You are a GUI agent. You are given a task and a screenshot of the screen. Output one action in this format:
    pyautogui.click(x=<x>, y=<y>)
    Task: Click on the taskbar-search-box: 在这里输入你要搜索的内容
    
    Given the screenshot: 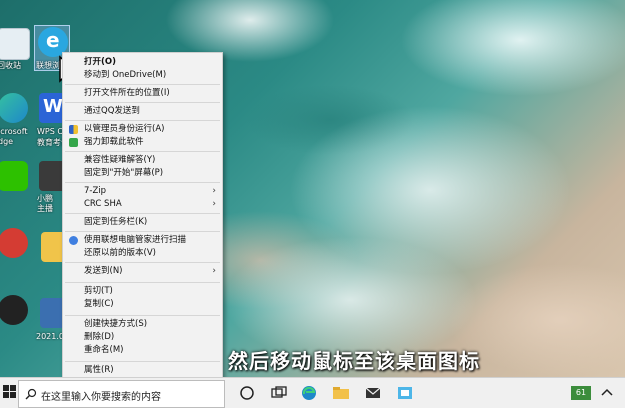 What is the action you would take?
    pyautogui.click(x=121, y=394)
    